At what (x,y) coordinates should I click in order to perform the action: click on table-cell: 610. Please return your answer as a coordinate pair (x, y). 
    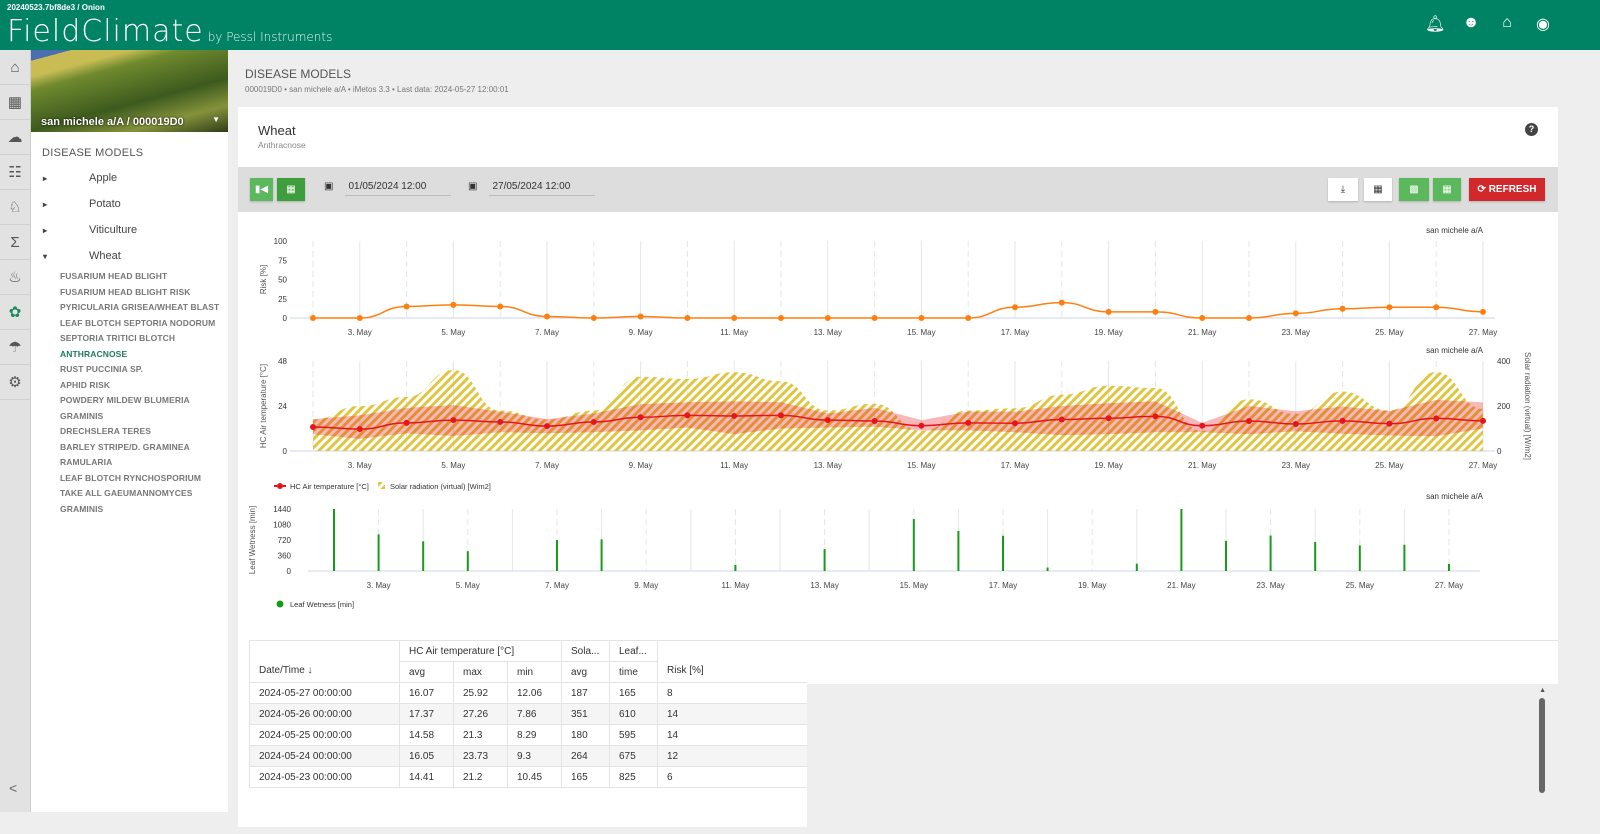
    Looking at the image, I should click on (633, 714).